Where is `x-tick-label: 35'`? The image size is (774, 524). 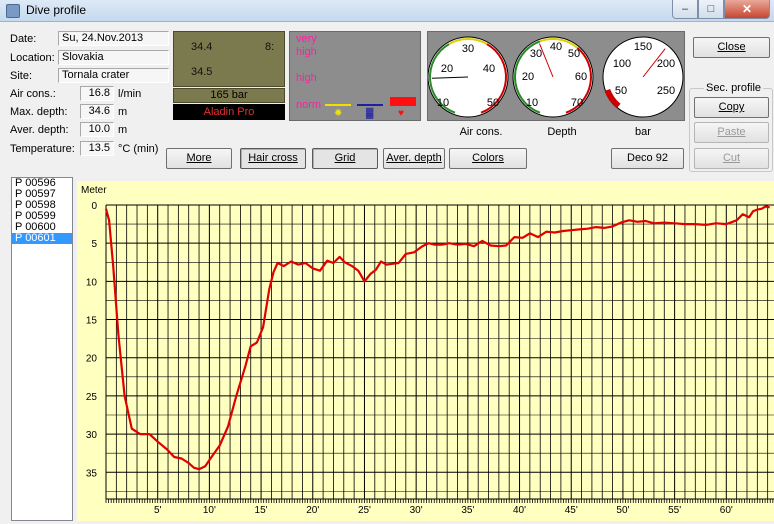
x-tick-label: 35' is located at coordinates (467, 510).